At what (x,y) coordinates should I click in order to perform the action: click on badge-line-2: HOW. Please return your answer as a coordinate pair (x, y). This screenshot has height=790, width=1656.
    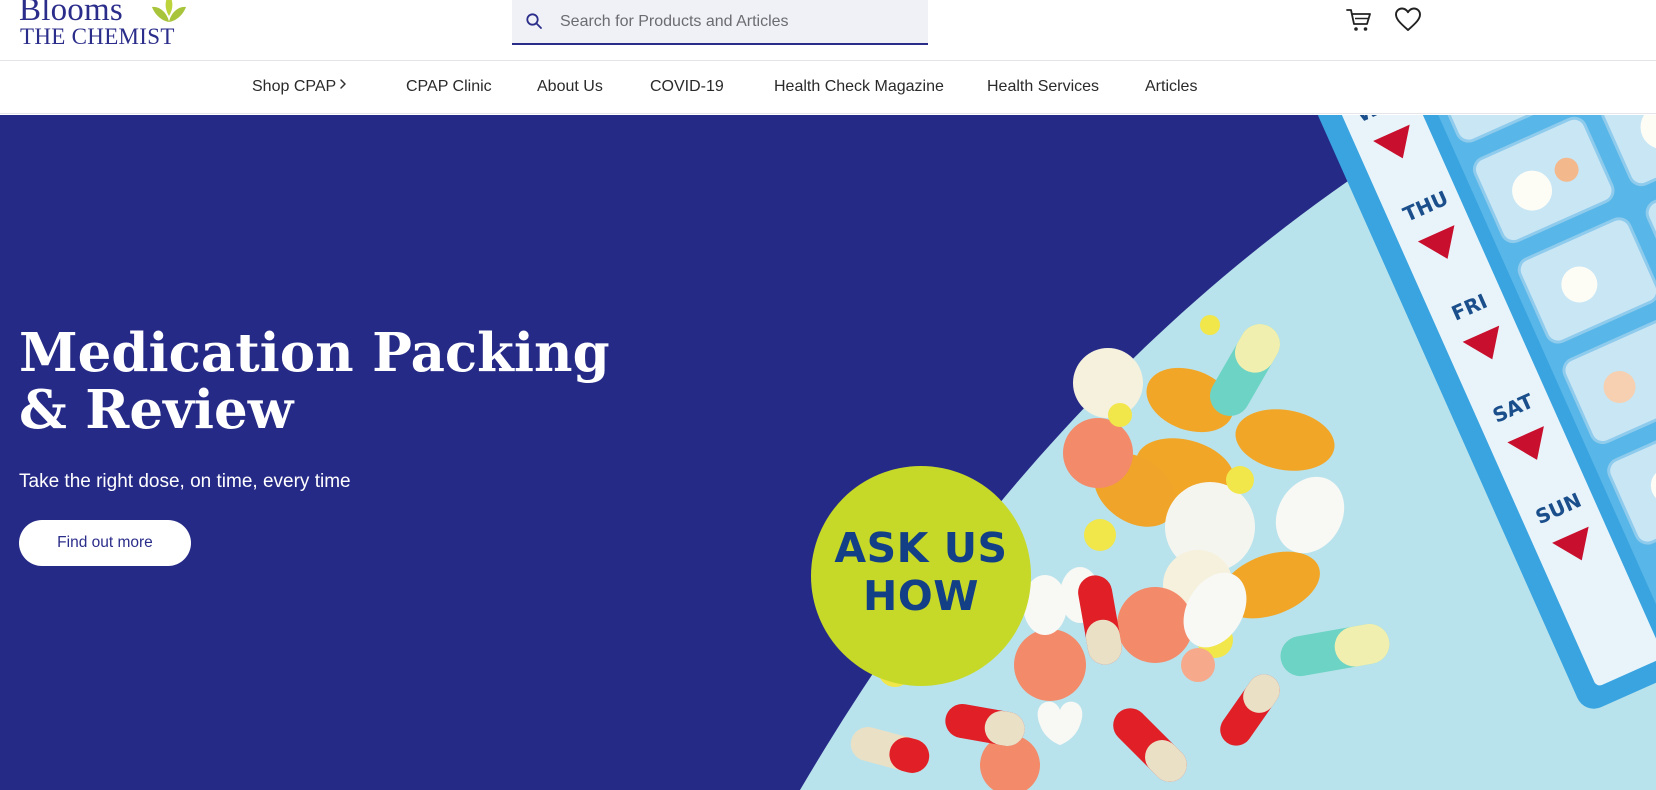
    Looking at the image, I should click on (921, 596).